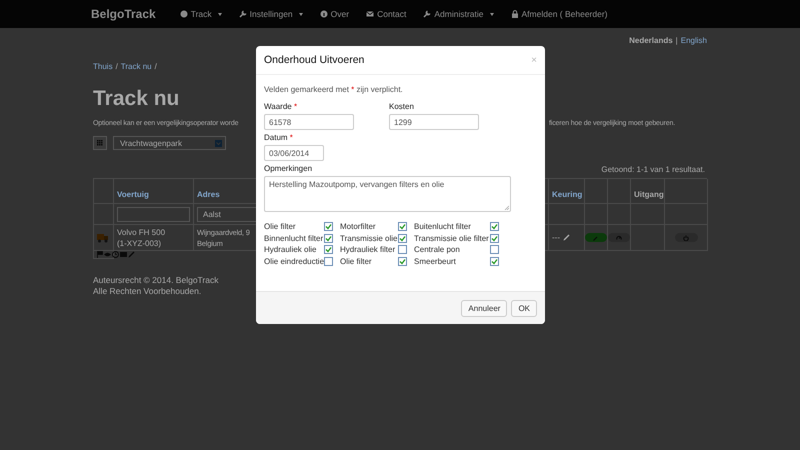  What do you see at coordinates (387, 194) in the screenshot?
I see `remarks-textarea: Herstelling Mazoutpomp, vervangen filters en olie` at bounding box center [387, 194].